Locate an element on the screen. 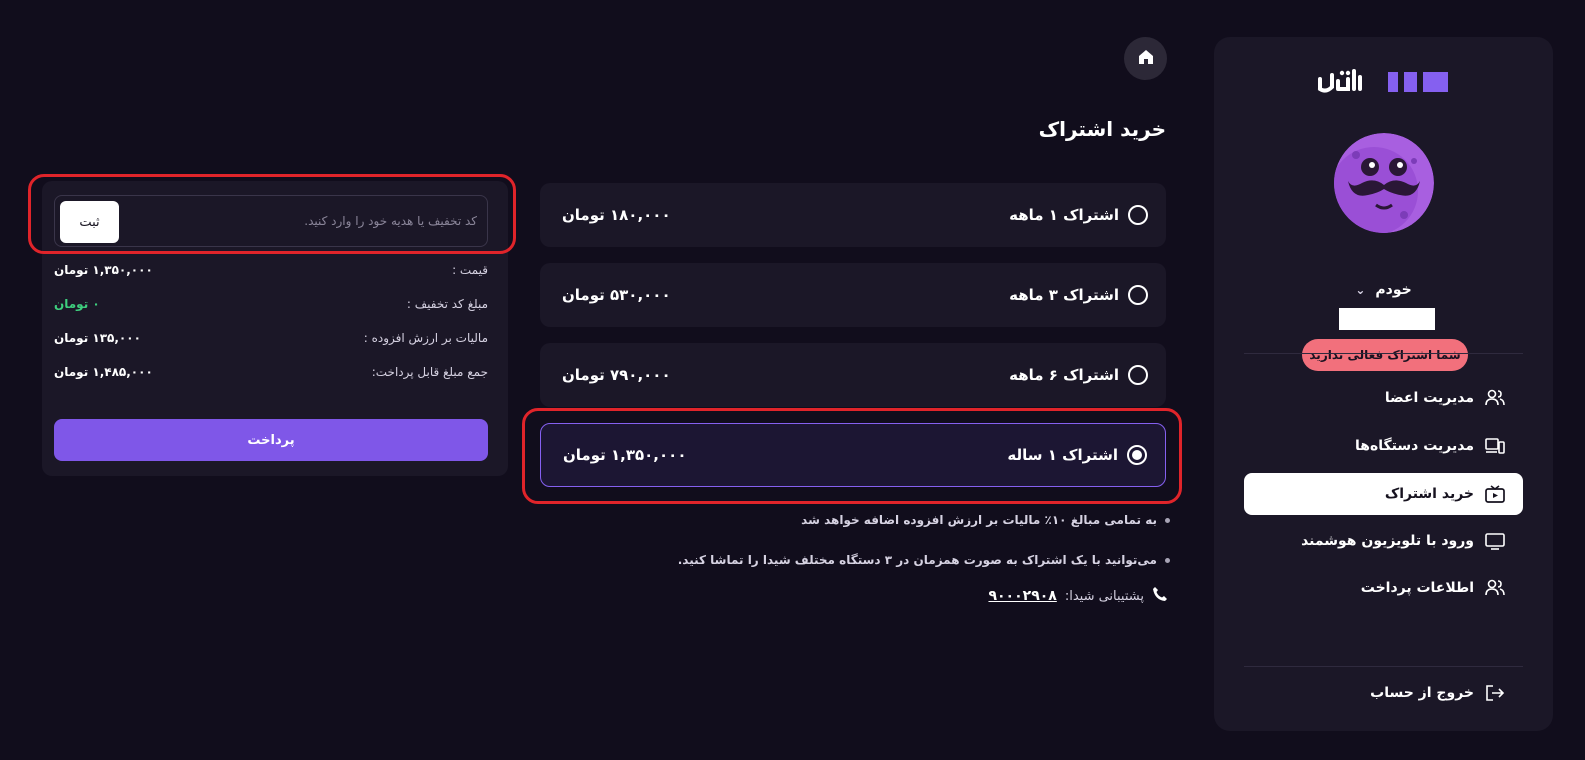 The height and width of the screenshot is (760, 1585). devices-icon is located at coordinates (1495, 446).